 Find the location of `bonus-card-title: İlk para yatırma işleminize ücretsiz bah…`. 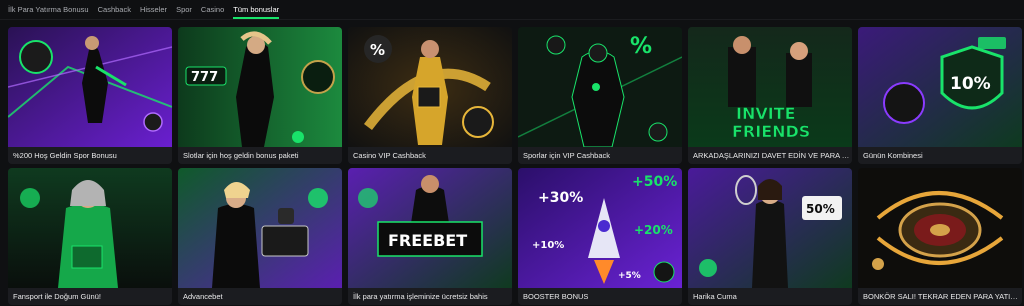

bonus-card-title: İlk para yatırma işleminize ücretsiz bah… is located at coordinates (430, 296).